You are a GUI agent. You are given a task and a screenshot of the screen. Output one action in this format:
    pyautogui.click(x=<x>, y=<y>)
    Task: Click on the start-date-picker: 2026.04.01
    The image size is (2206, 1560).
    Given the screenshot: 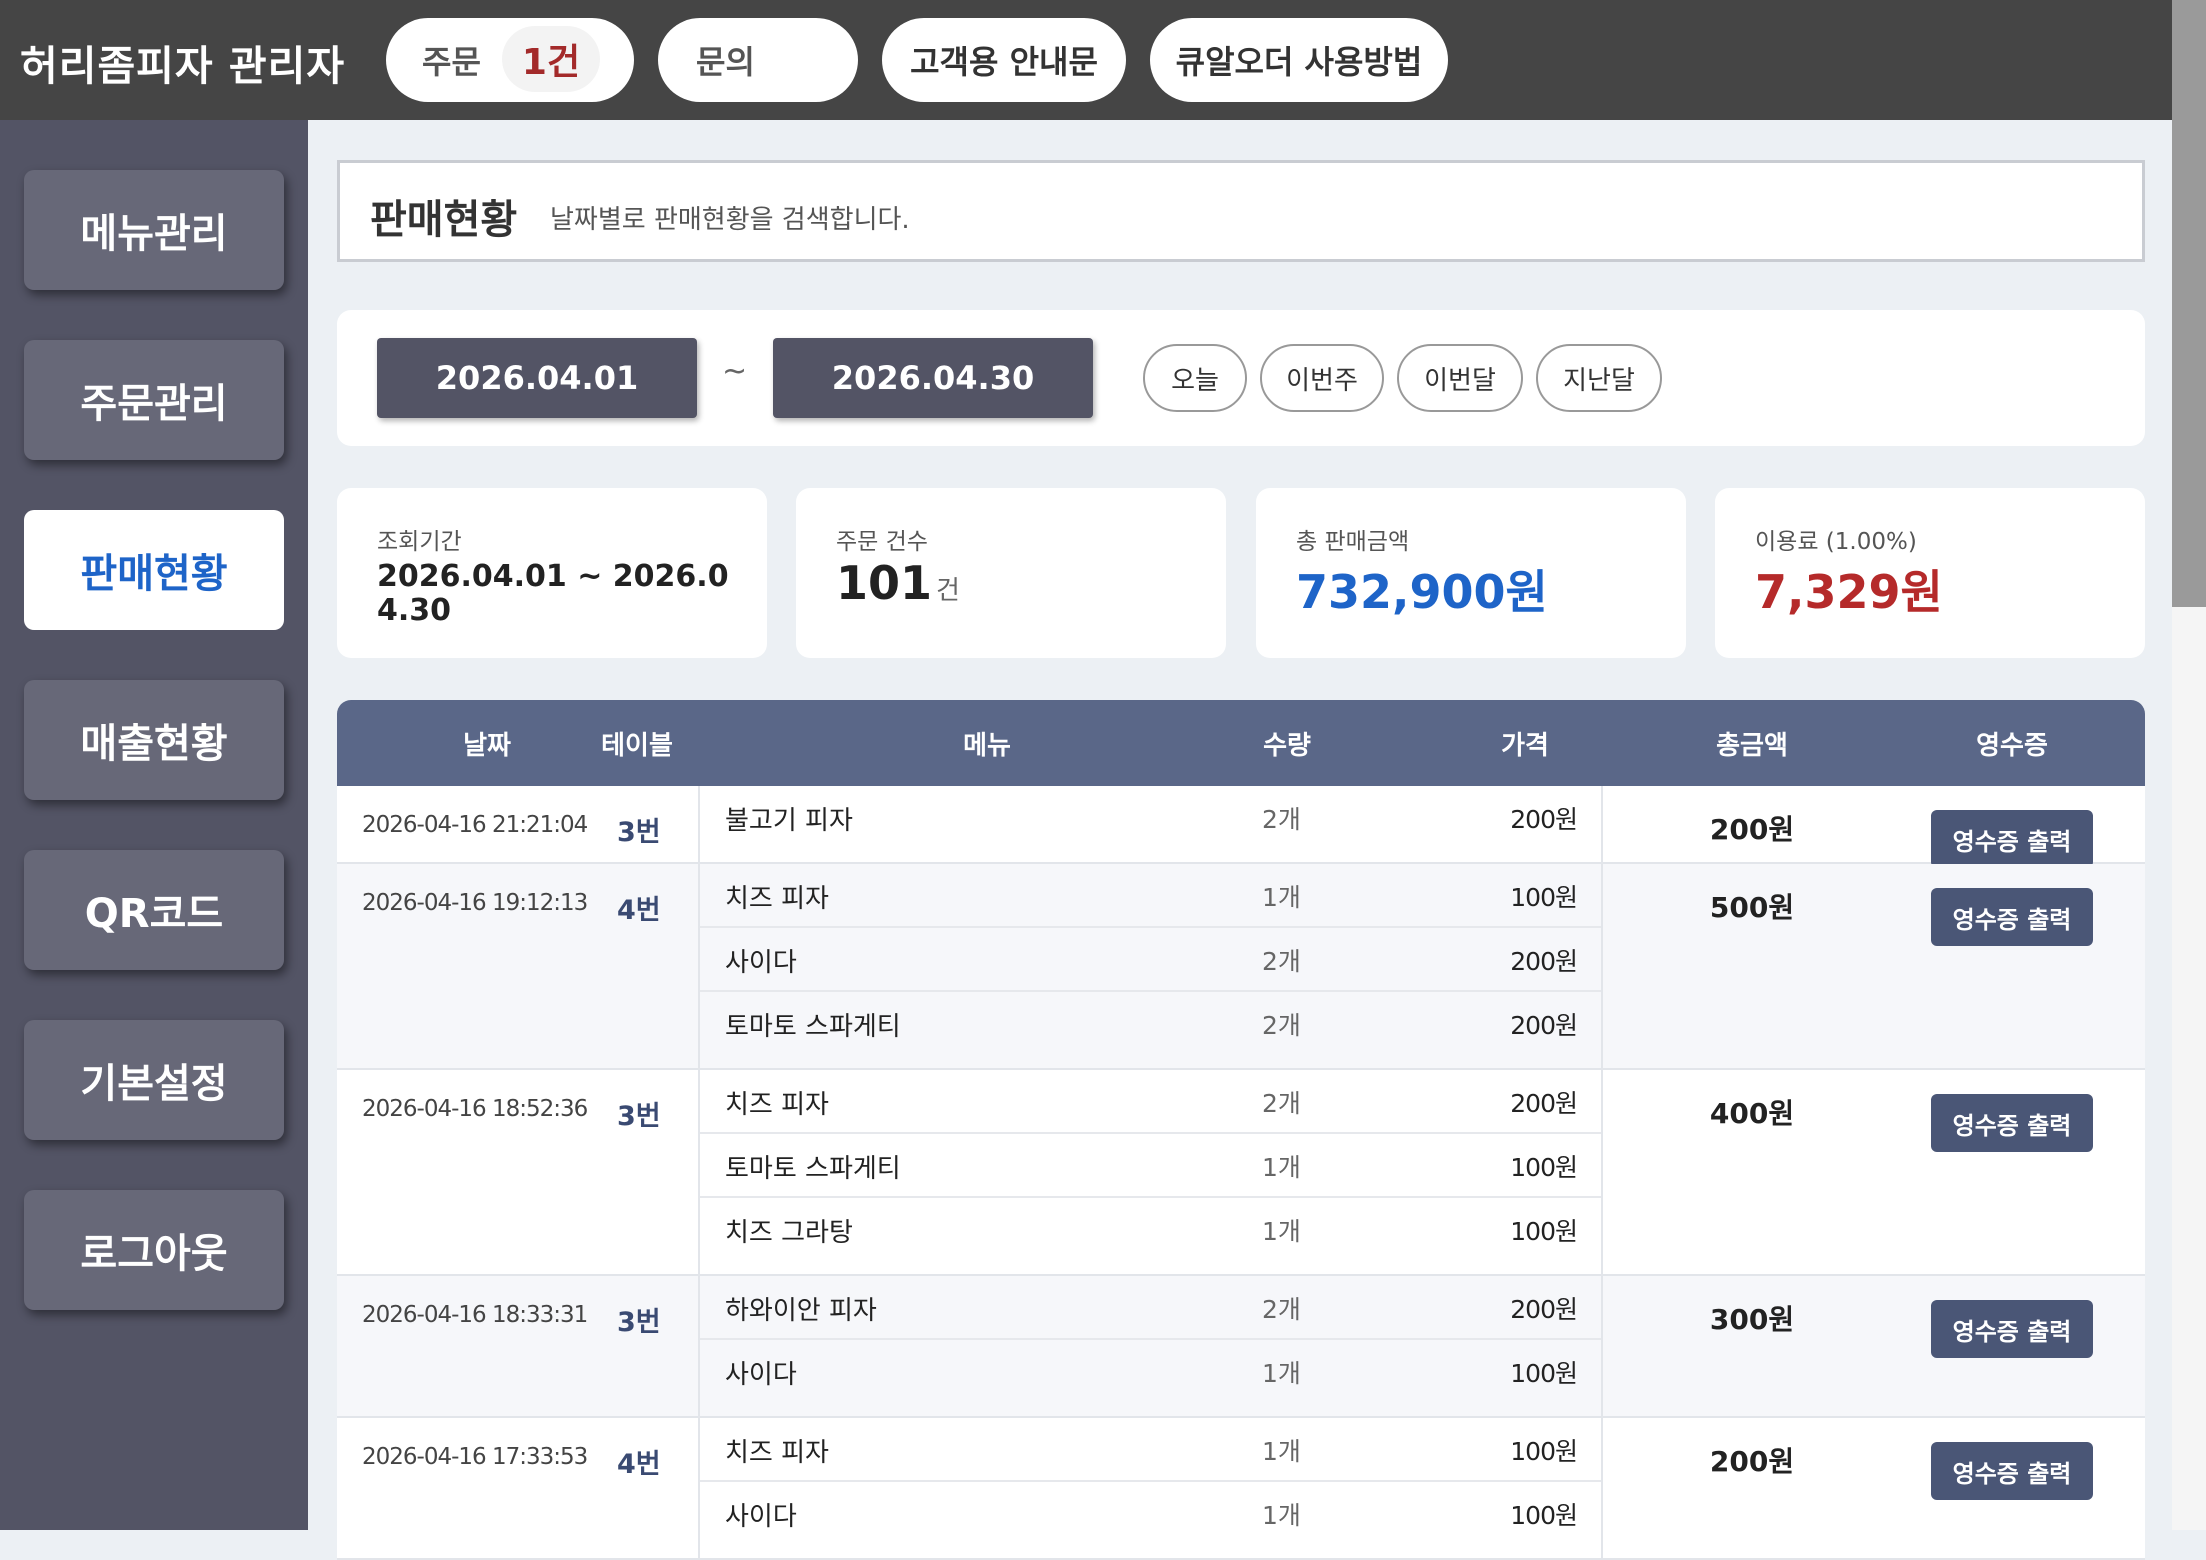 What is the action you would take?
    pyautogui.click(x=537, y=378)
    